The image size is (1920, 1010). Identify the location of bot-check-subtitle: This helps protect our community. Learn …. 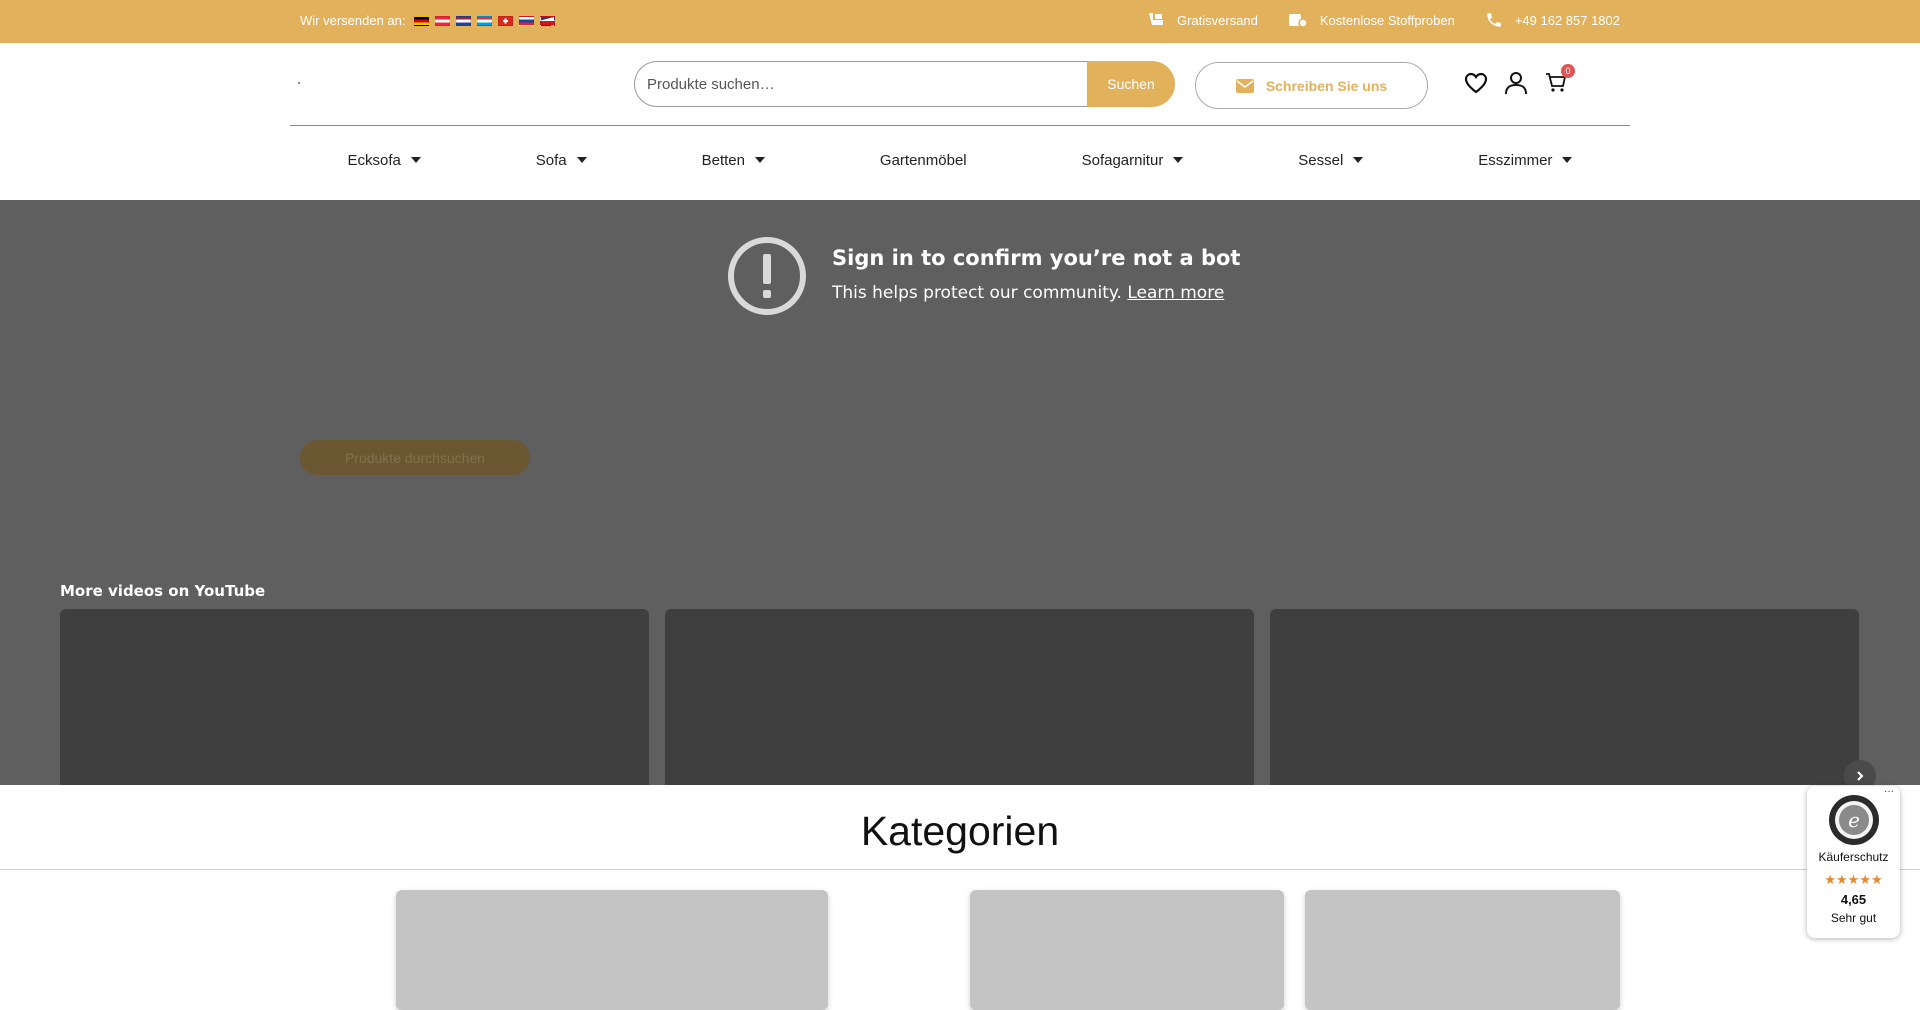
(1028, 293).